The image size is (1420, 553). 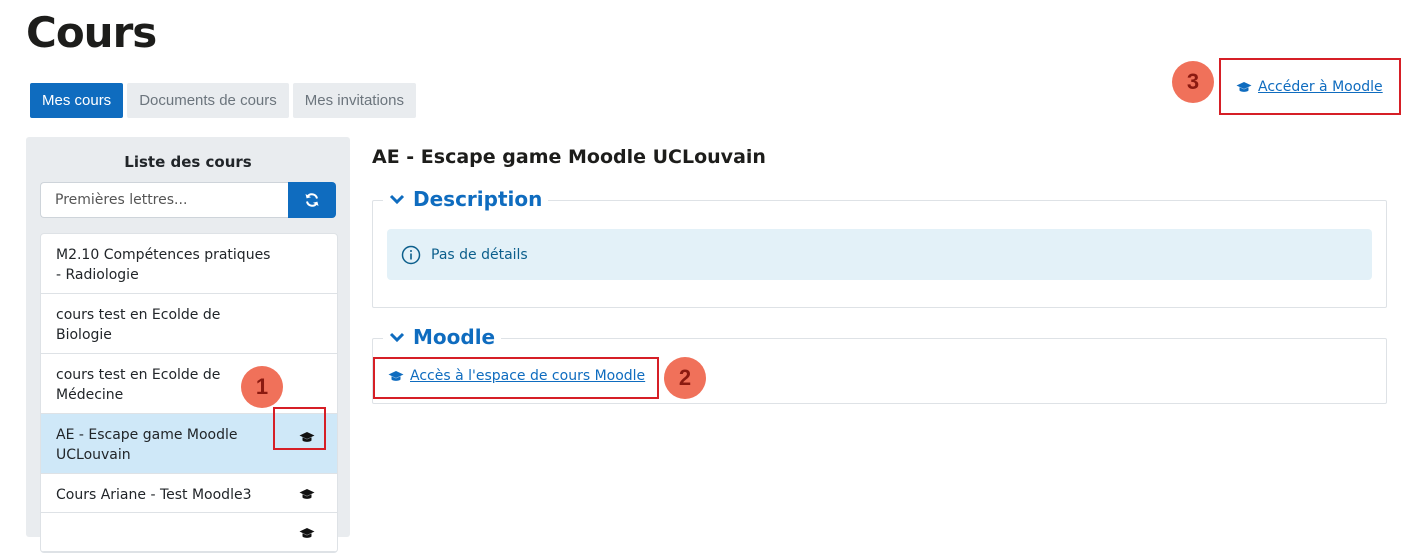 What do you see at coordinates (208, 100) in the screenshot?
I see `tab-documents-de-cours: Documents de cours` at bounding box center [208, 100].